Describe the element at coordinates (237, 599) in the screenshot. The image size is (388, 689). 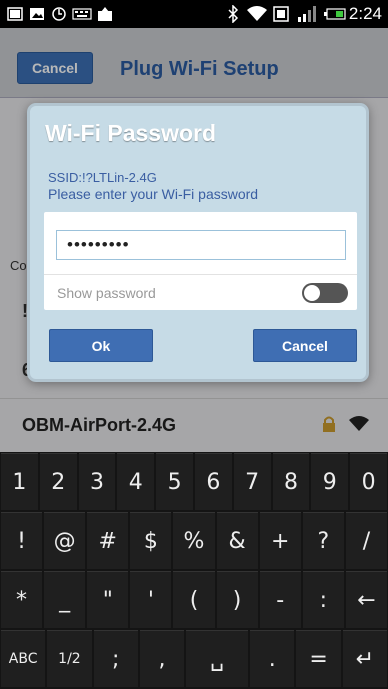
I see `key-close-paren: )` at that location.